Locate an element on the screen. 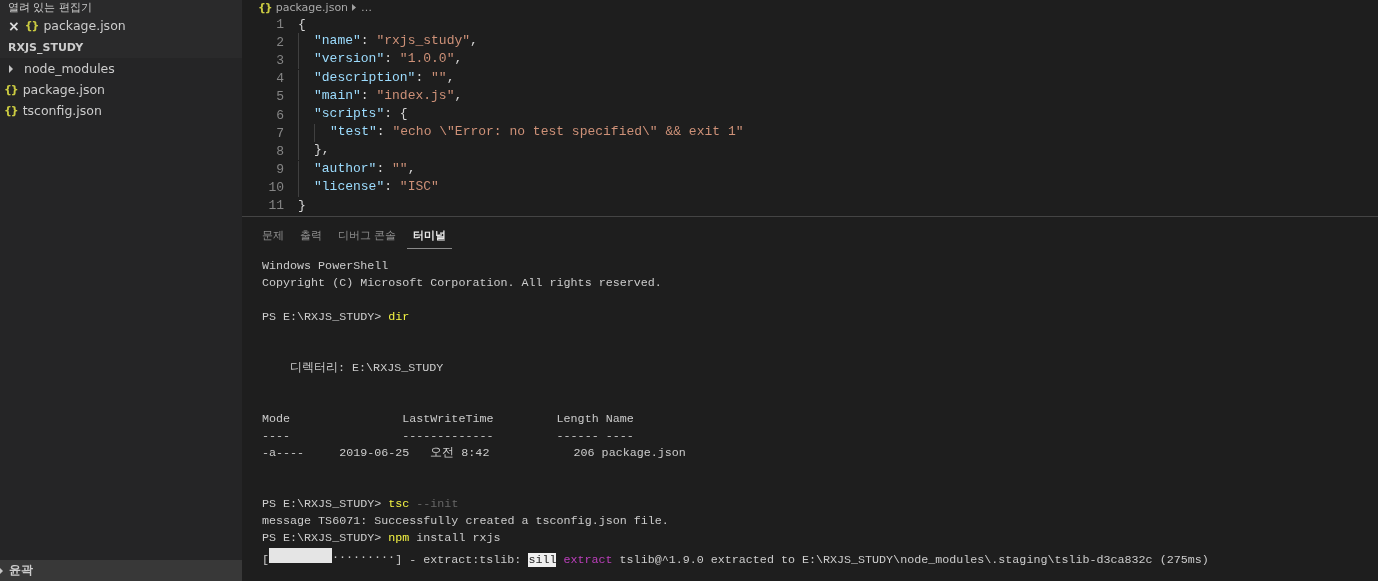 The image size is (1378, 581). line-number: 5 is located at coordinates (279, 97).